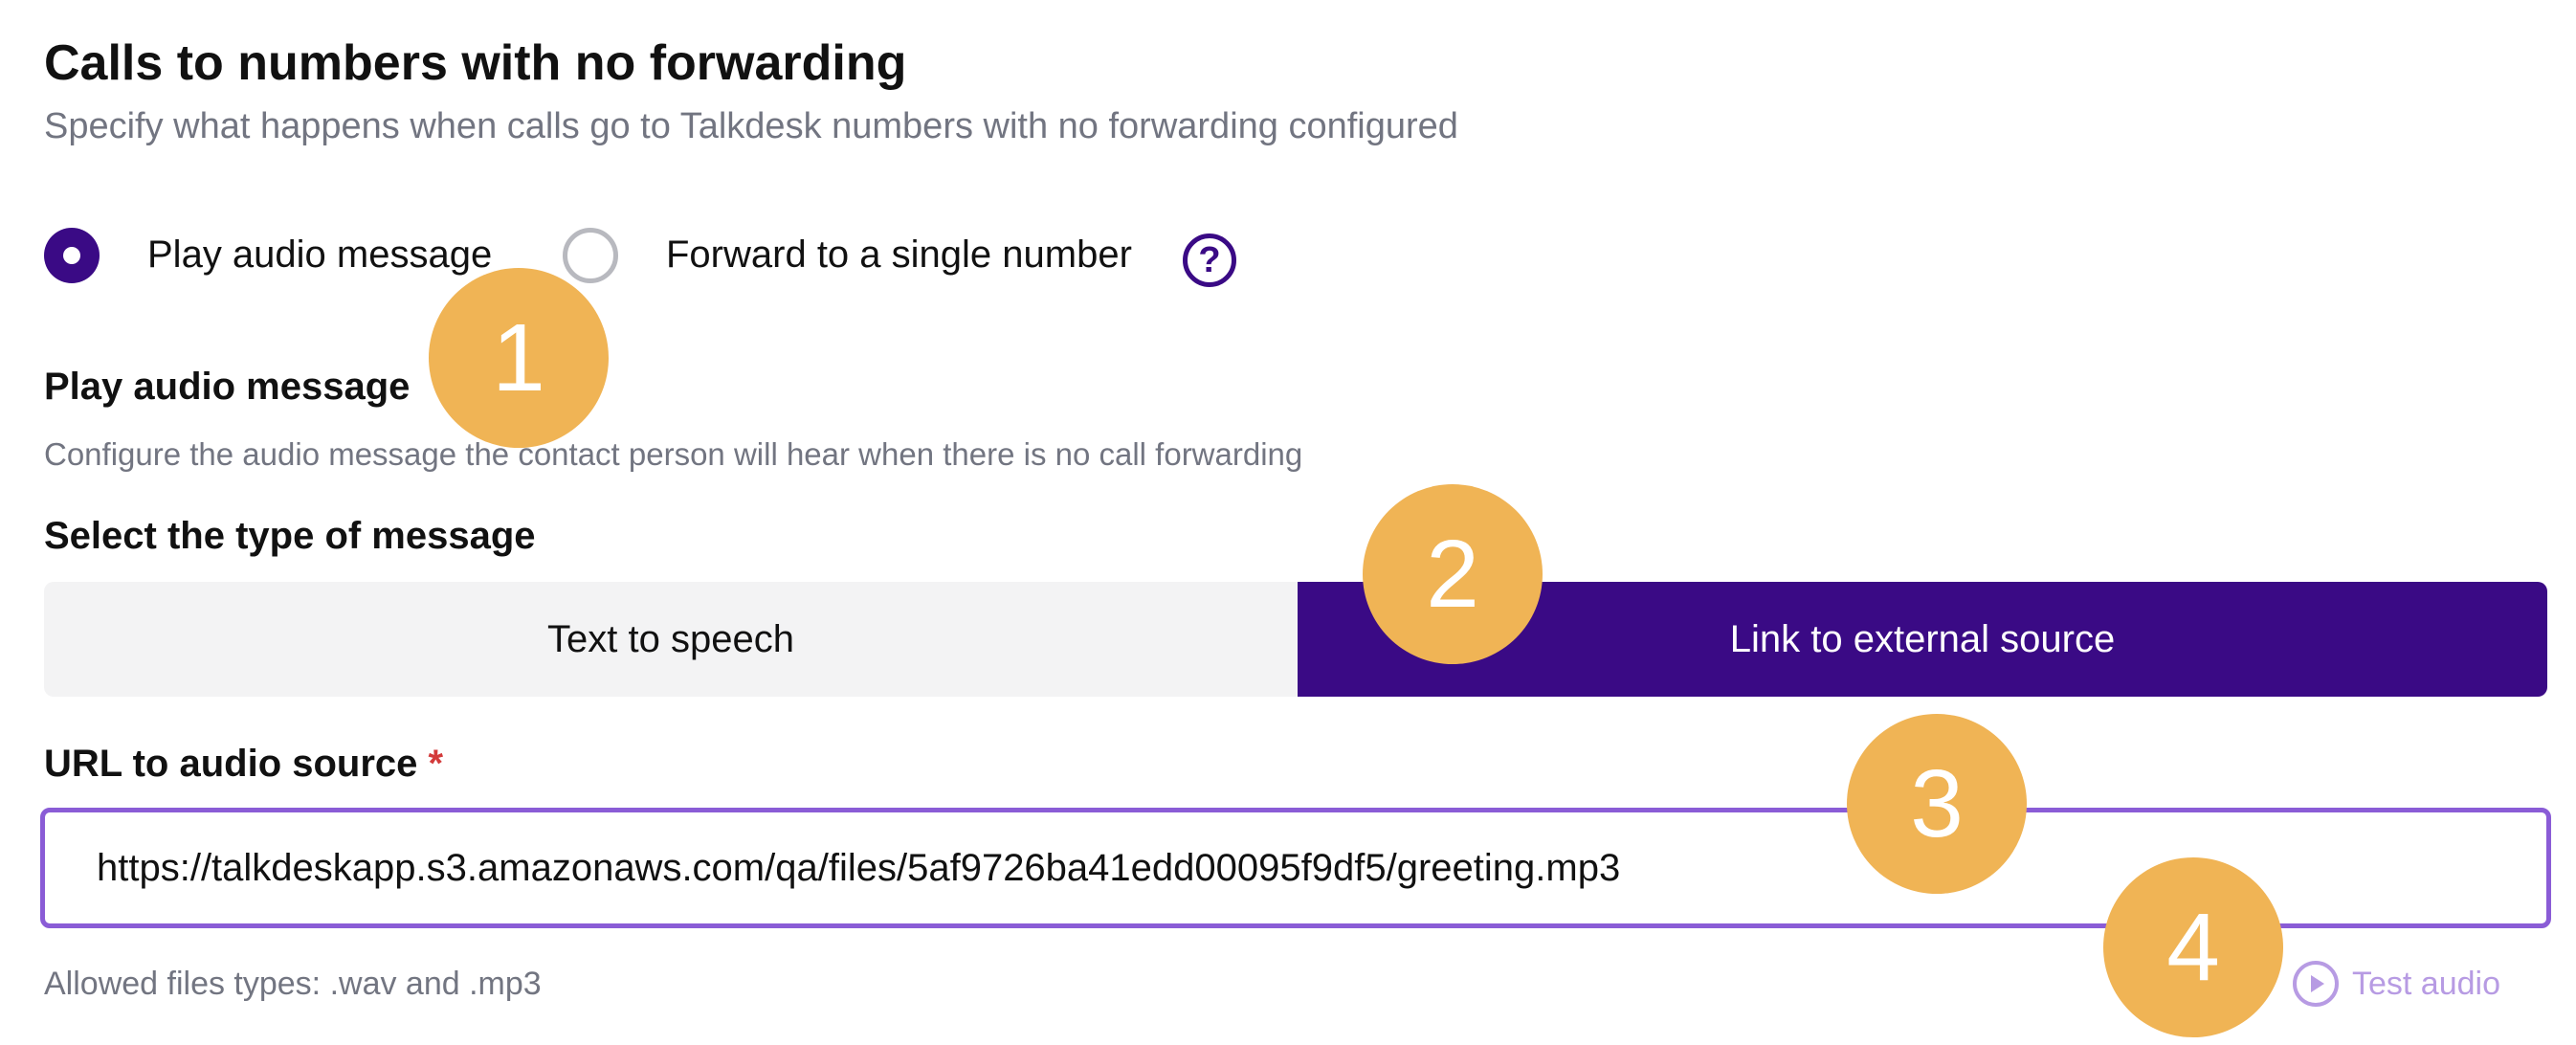 The height and width of the screenshot is (1045, 2576). I want to click on url-field-label: URL to audio source *, so click(243, 764).